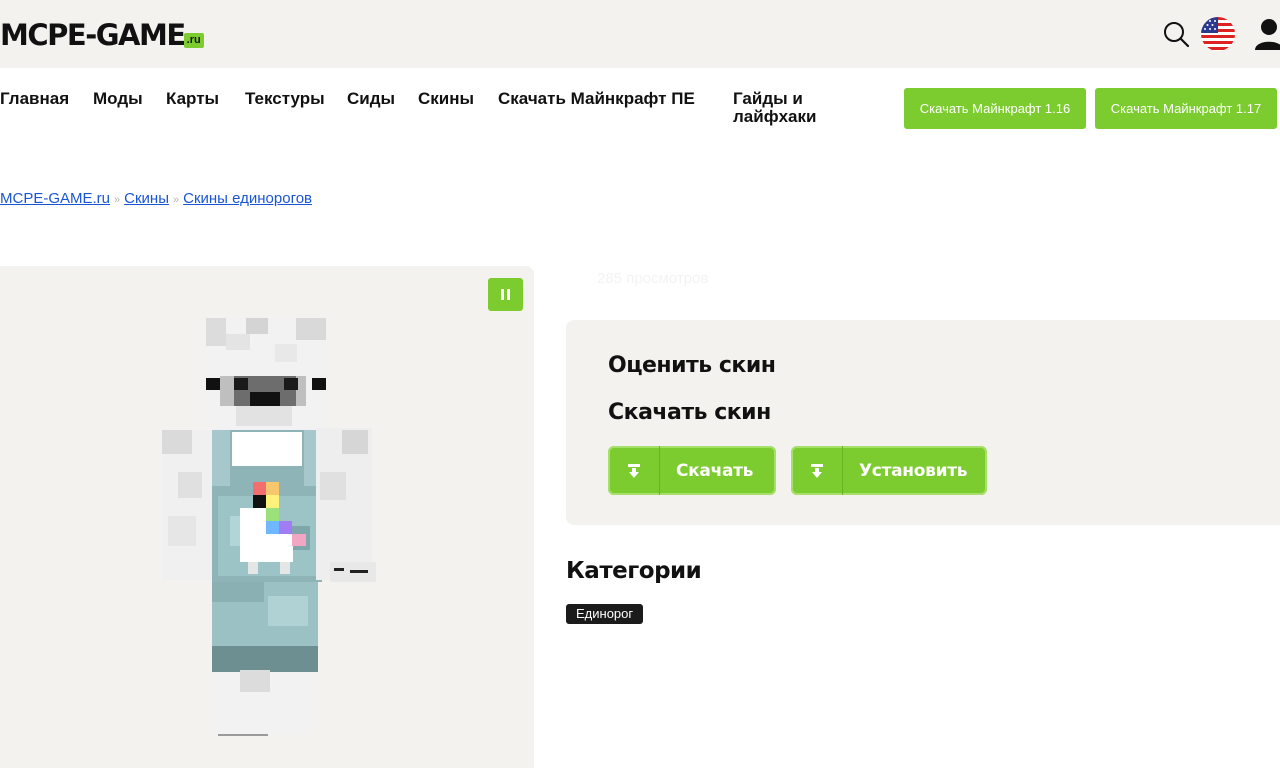  I want to click on download-skin-label: Скачать, so click(715, 470).